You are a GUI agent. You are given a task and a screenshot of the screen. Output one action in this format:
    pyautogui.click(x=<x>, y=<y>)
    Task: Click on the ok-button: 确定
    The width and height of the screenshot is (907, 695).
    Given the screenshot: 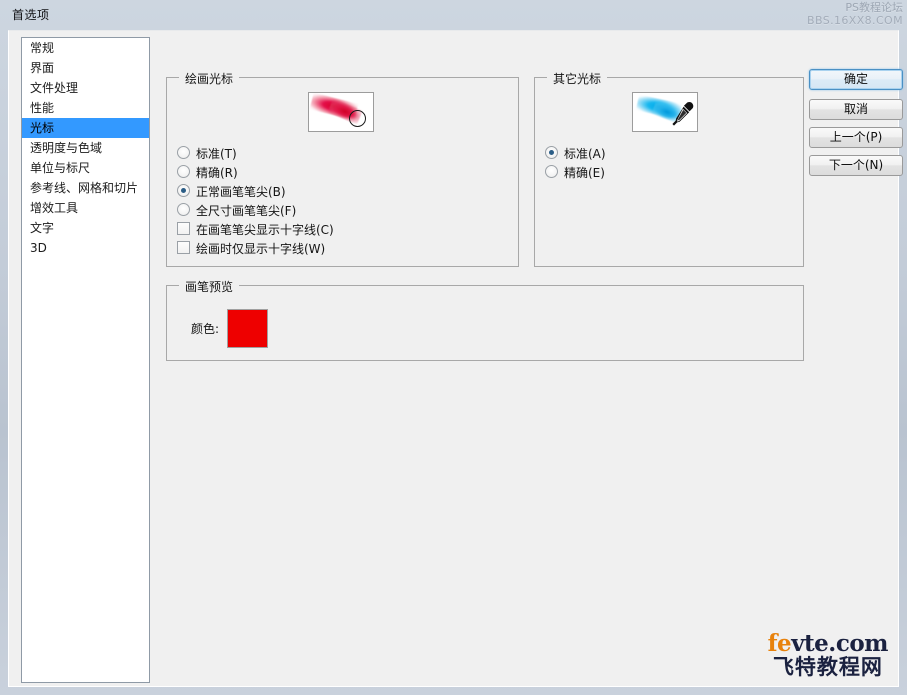 What is the action you would take?
    pyautogui.click(x=856, y=79)
    